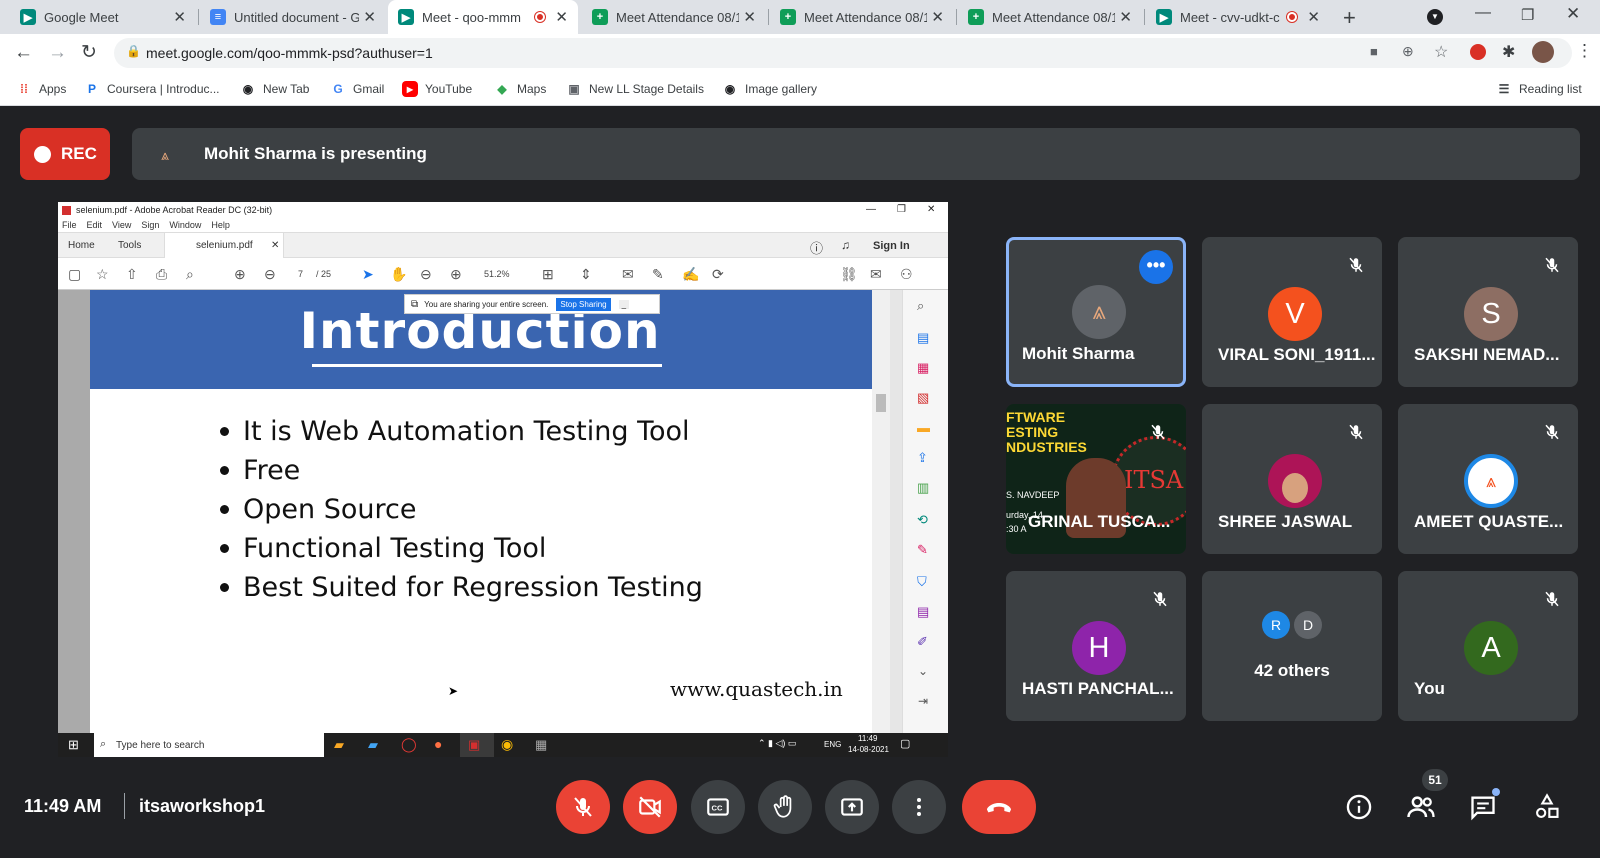  I want to click on page-number-input: 7, so click(300, 274).